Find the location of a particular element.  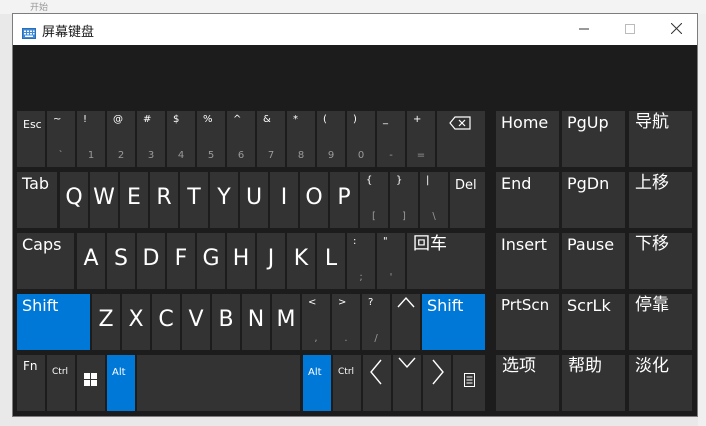

key-comma: <, is located at coordinates (316, 322).